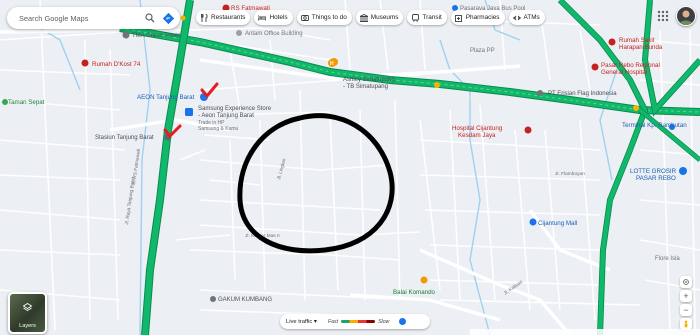 This screenshot has height=335, width=700. I want to click on chip-restaurants: Restaurants, so click(223, 17).